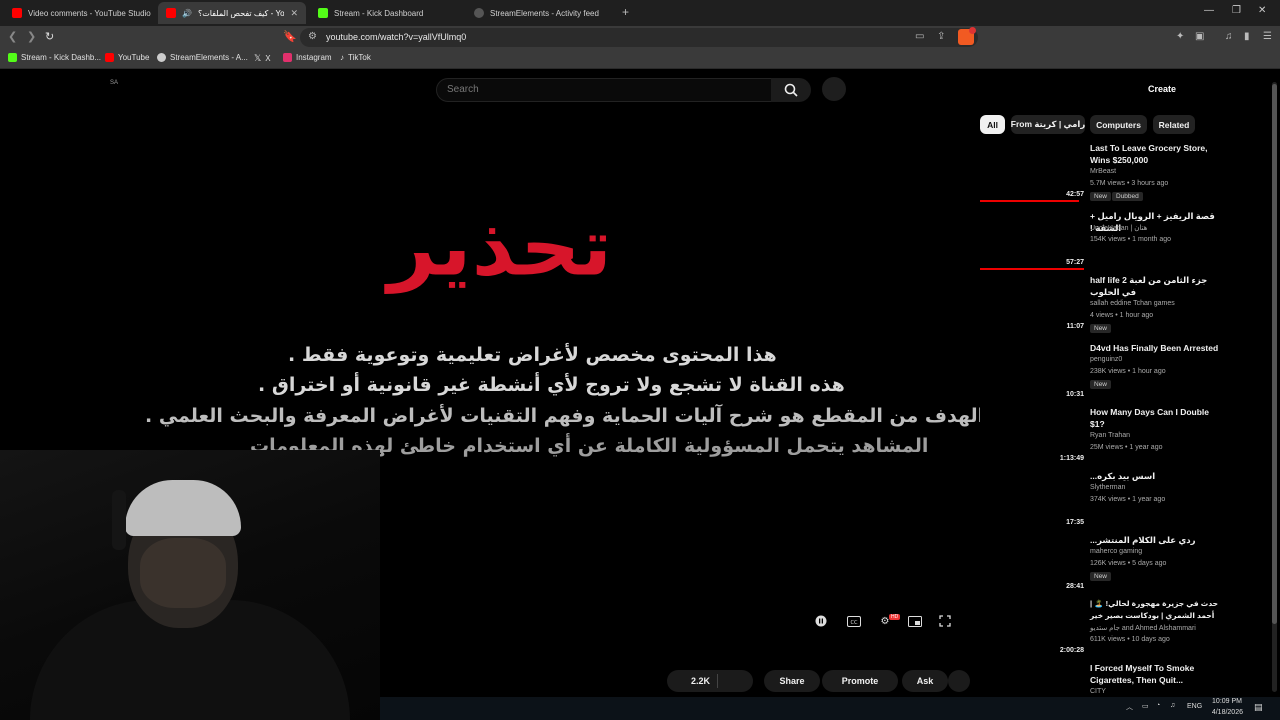 This screenshot has width=1280, height=720. I want to click on media-icon: ▭, so click(919, 36).